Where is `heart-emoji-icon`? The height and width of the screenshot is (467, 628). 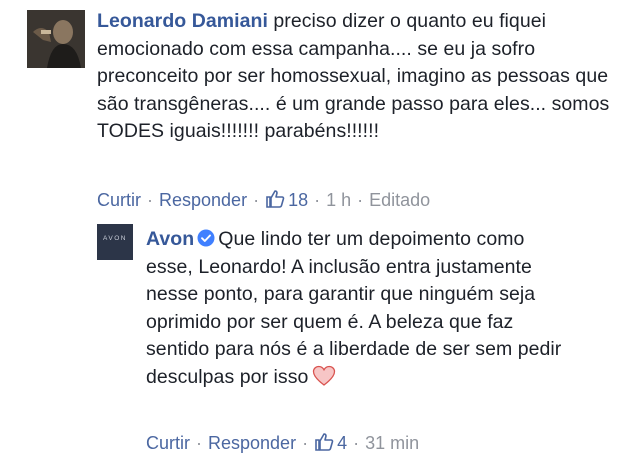
heart-emoji-icon is located at coordinates (324, 375).